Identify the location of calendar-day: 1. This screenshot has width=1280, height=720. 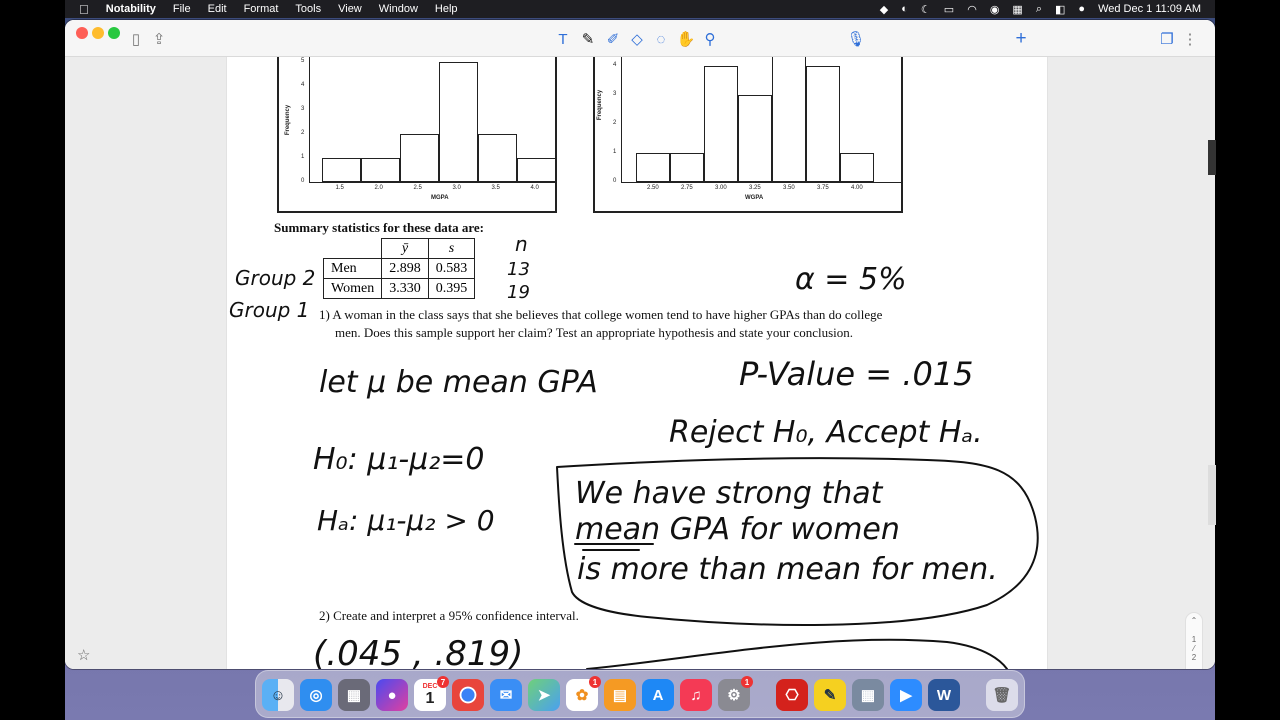
(430, 698).